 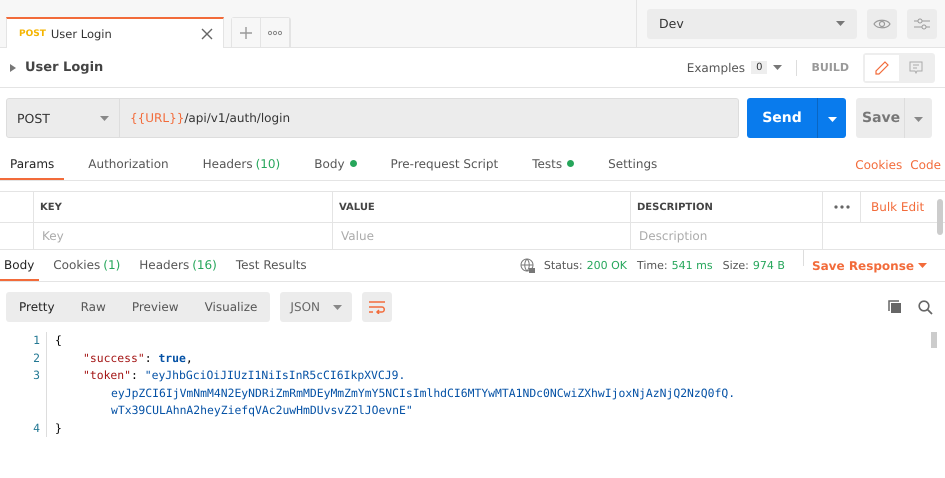 What do you see at coordinates (87, 265) in the screenshot?
I see `response-tab: Cookies (1)` at bounding box center [87, 265].